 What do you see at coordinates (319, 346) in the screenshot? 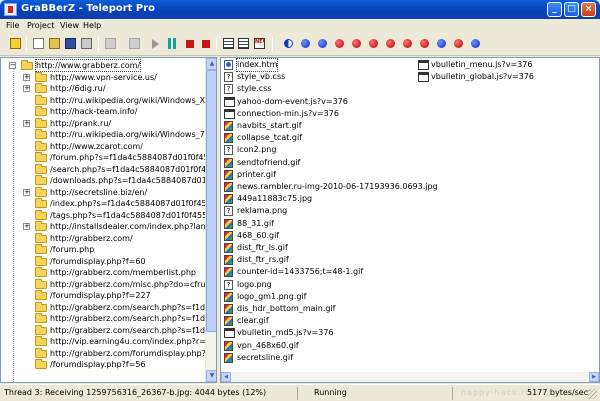
I see `file-item: vpn_468x60.gif` at bounding box center [319, 346].